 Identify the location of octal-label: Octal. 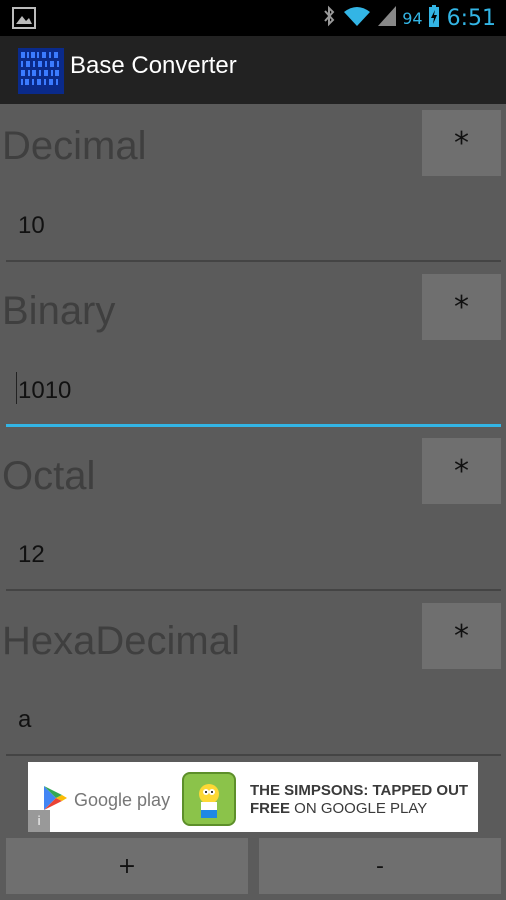
(49, 476).